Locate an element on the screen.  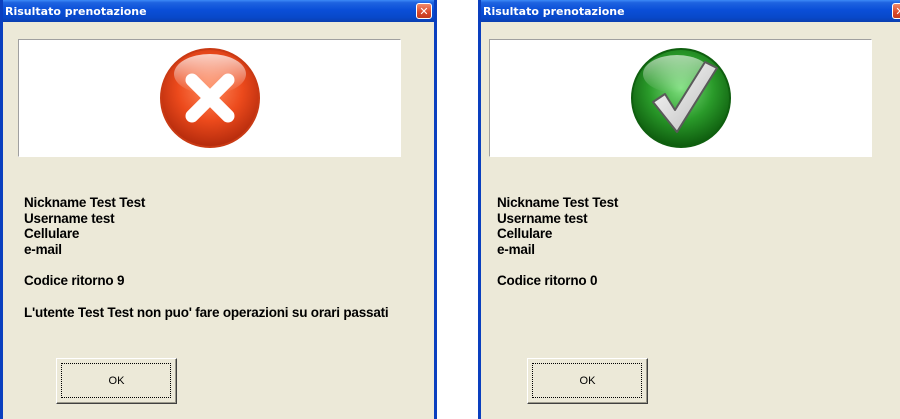
return-code-text: Codice ritorno 9 is located at coordinates (74, 280).